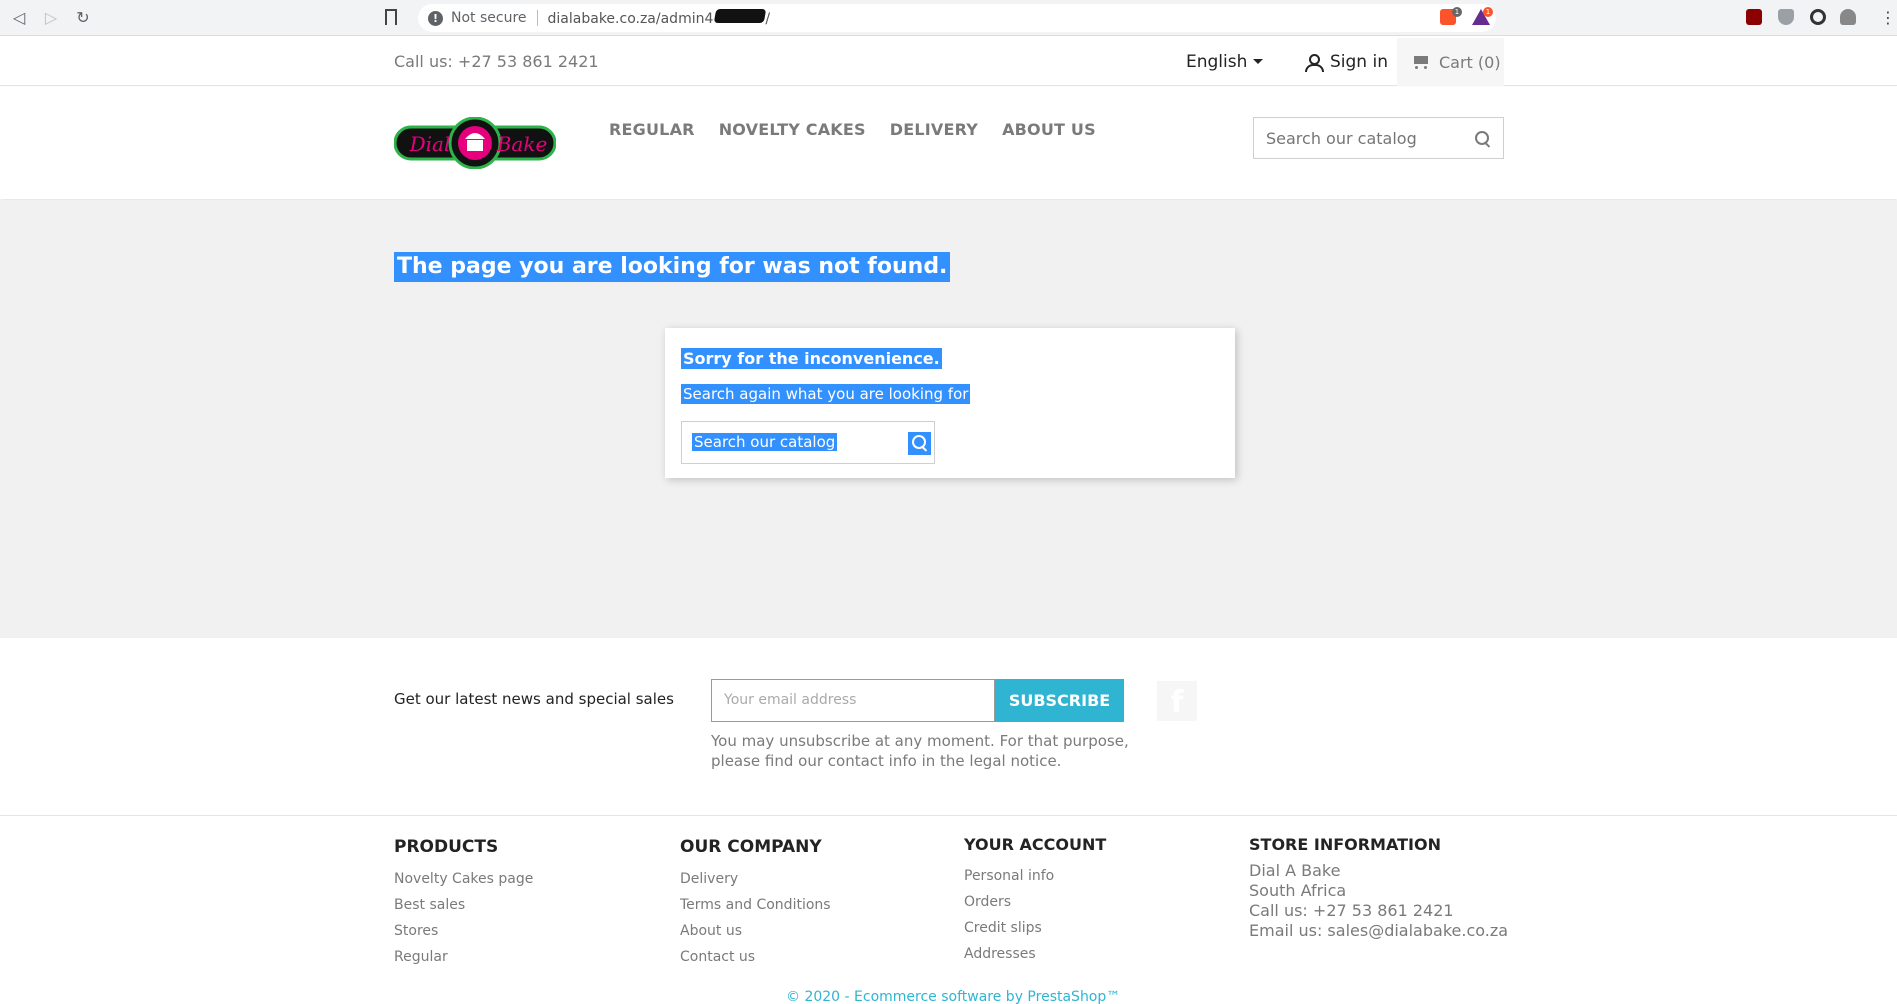  Describe the element at coordinates (537, 18) in the screenshot. I see `url-divider` at that location.